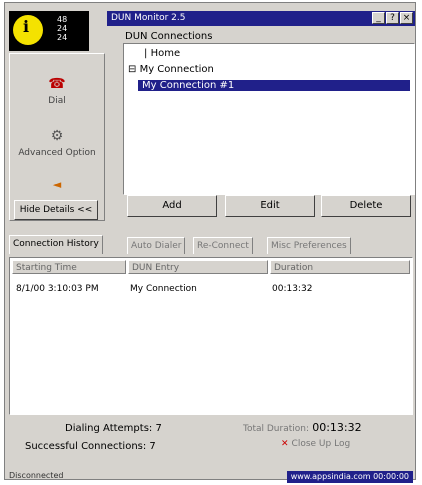 The height and width of the screenshot is (485, 422). I want to click on total-duration: Total Duration: 00:13:32, so click(302, 427).